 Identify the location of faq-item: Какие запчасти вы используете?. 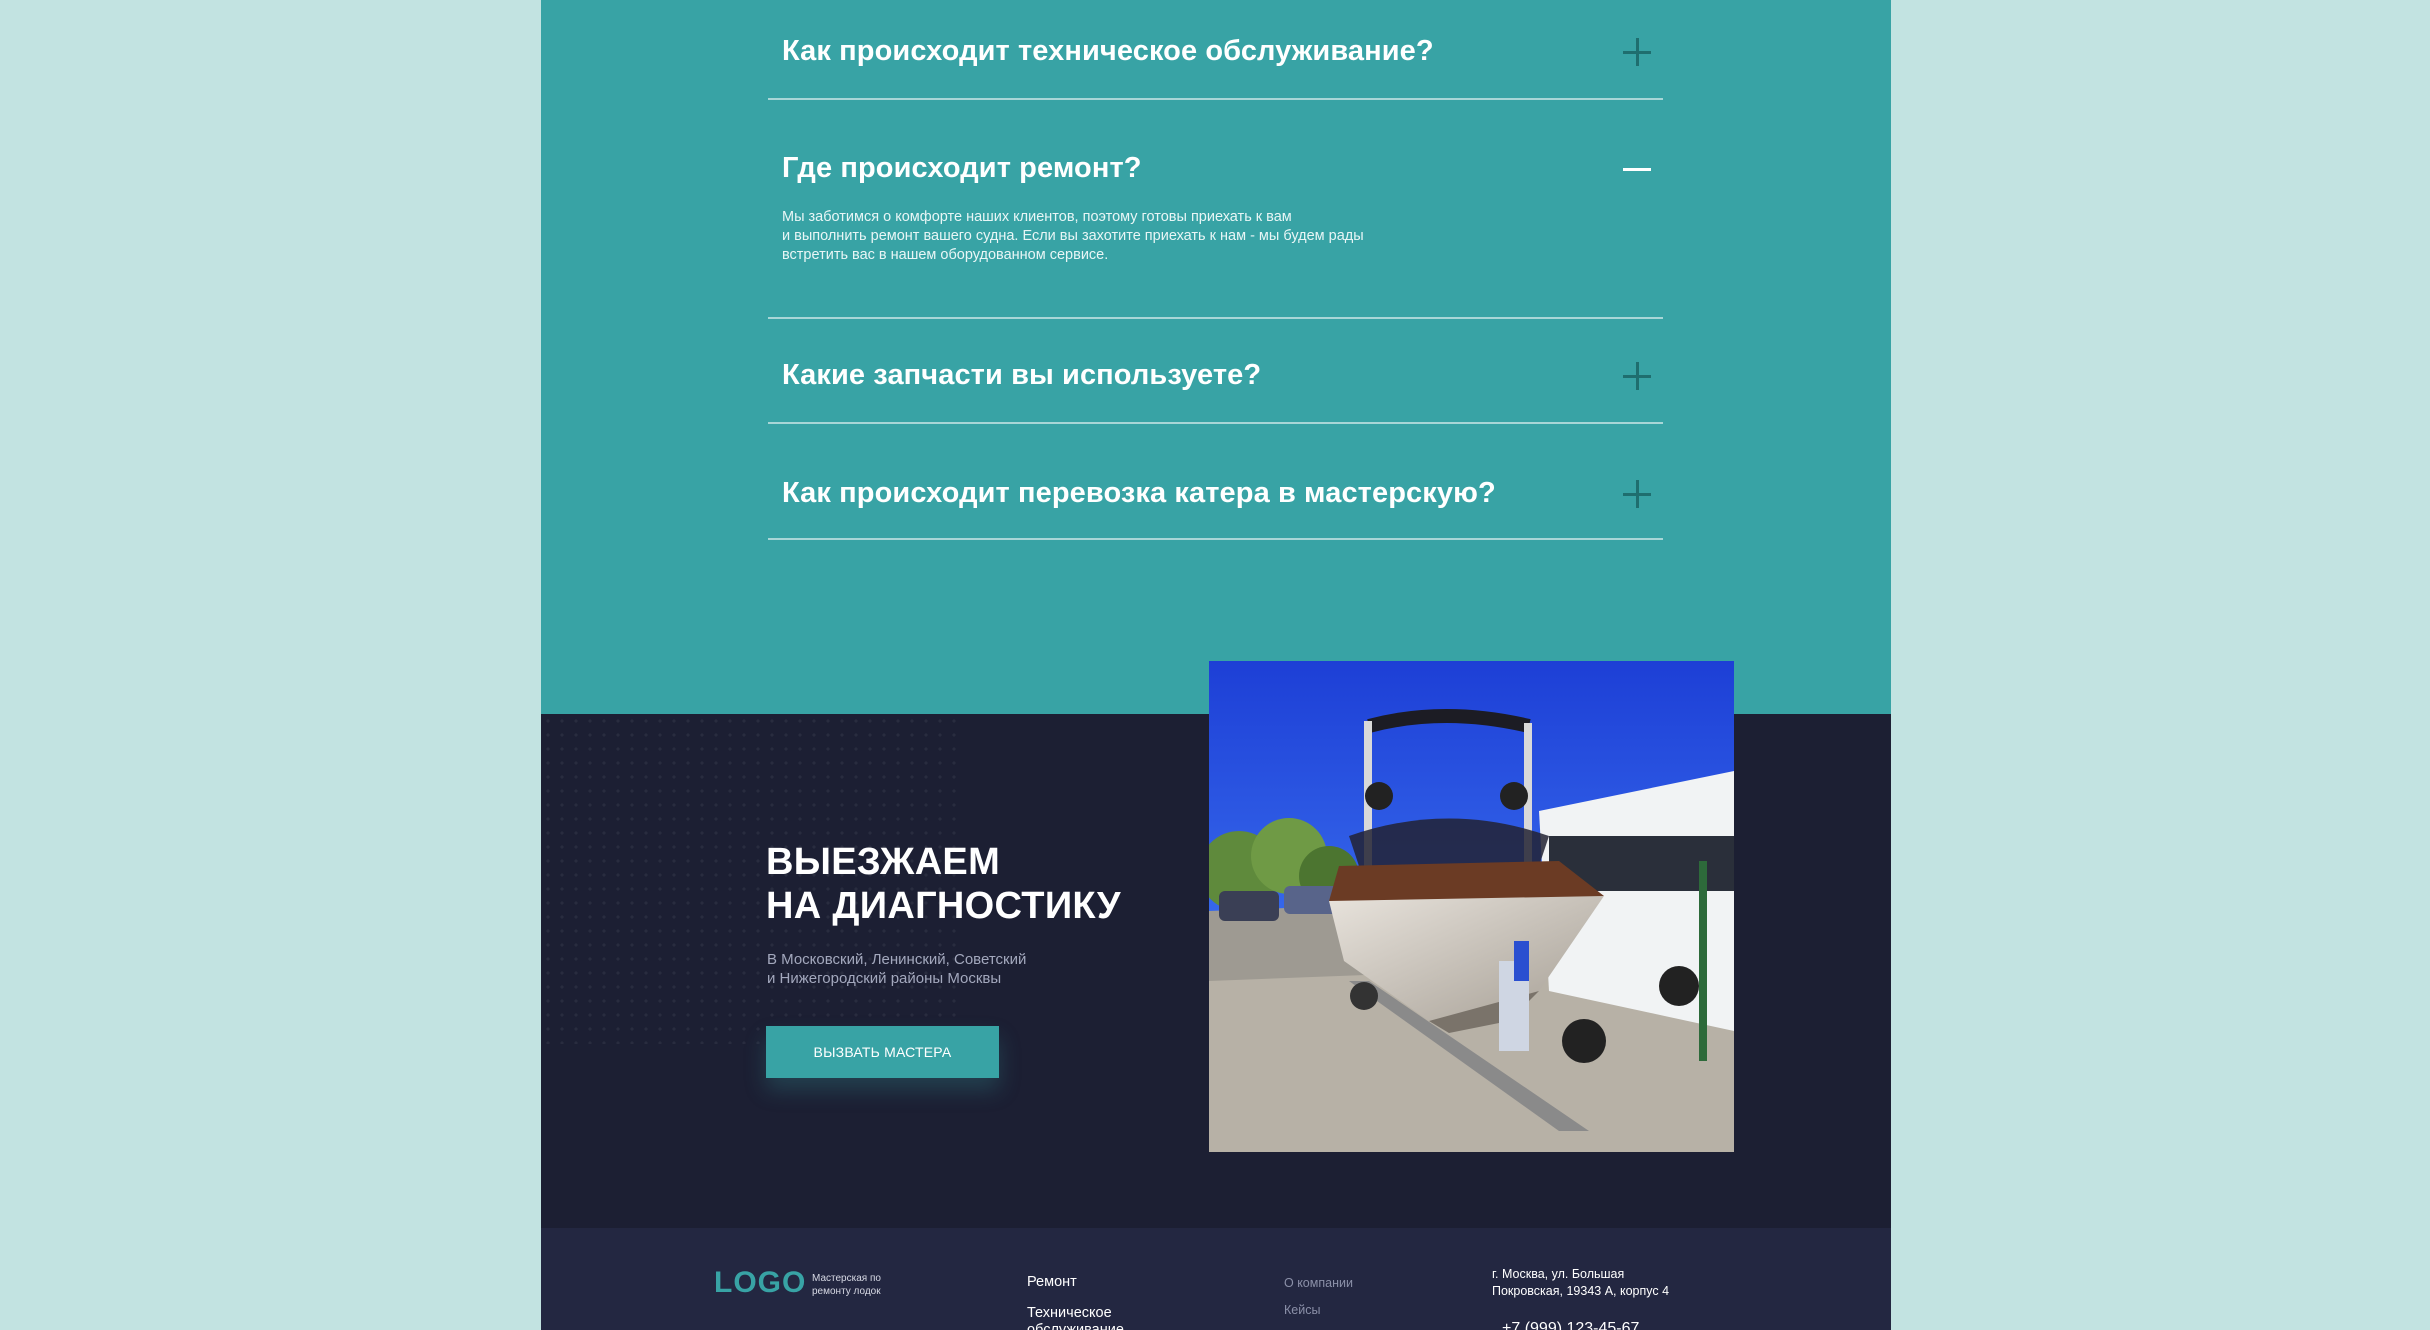
(1215, 371).